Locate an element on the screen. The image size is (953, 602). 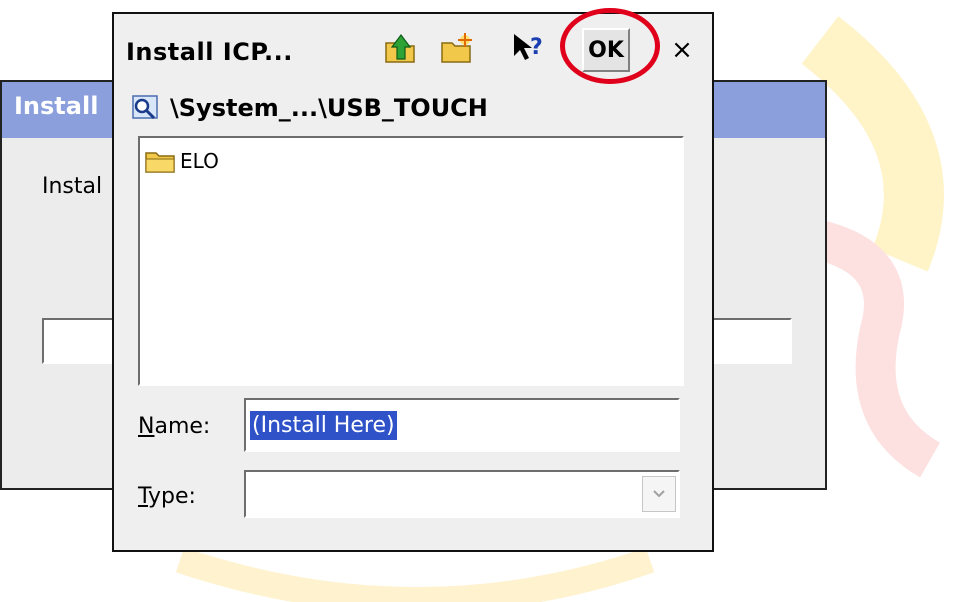
new-folder-icon is located at coordinates (456, 48).